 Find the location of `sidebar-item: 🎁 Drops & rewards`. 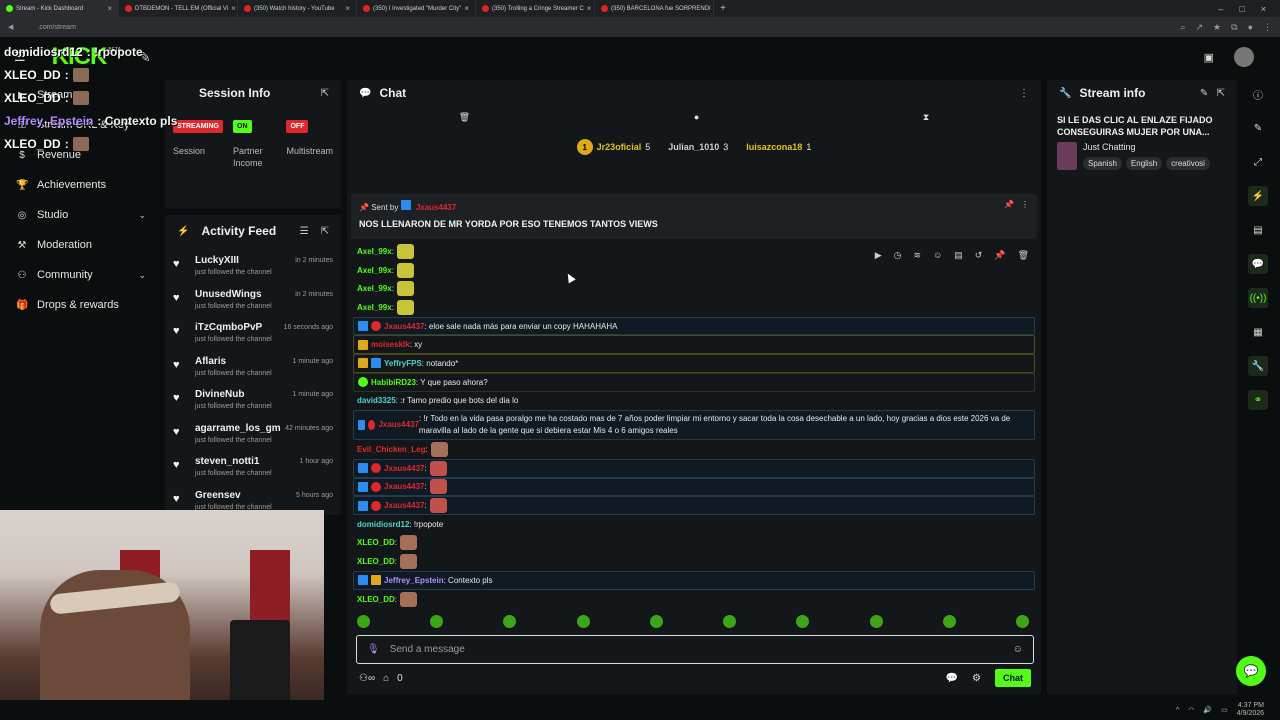

sidebar-item: 🎁 Drops & rewards is located at coordinates (80, 305).